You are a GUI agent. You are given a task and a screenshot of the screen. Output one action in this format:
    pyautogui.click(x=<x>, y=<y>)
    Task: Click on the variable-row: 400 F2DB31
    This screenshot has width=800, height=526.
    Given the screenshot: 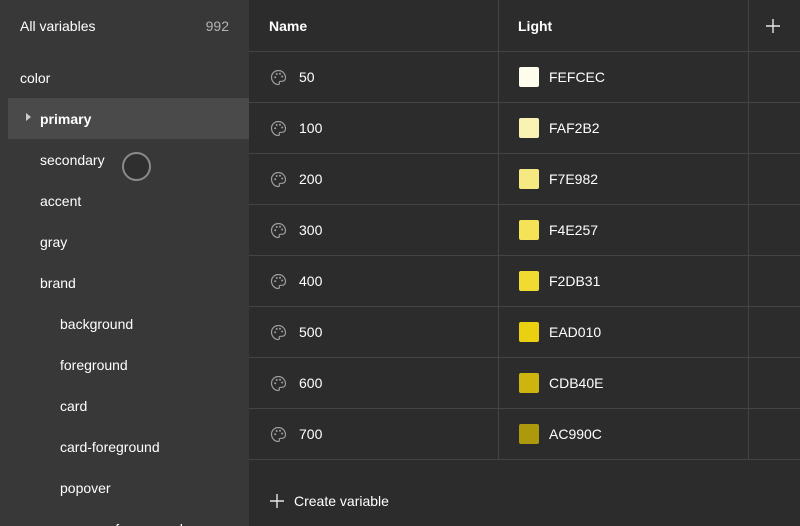 What is the action you would take?
    pyautogui.click(x=524, y=281)
    